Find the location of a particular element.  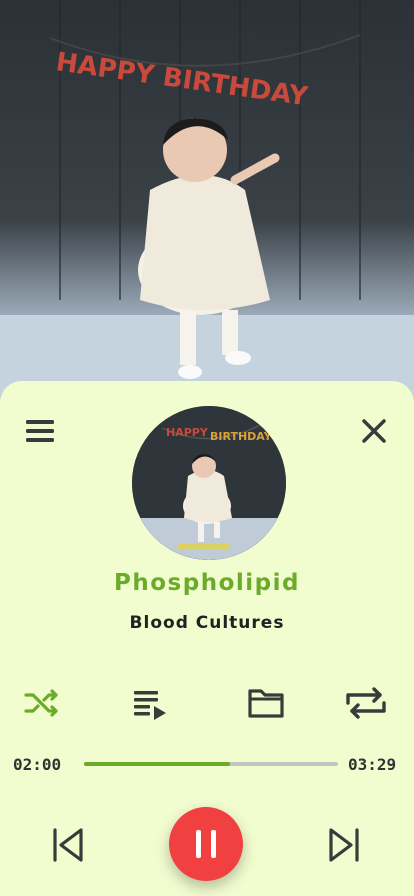

next-button is located at coordinates (344, 845).